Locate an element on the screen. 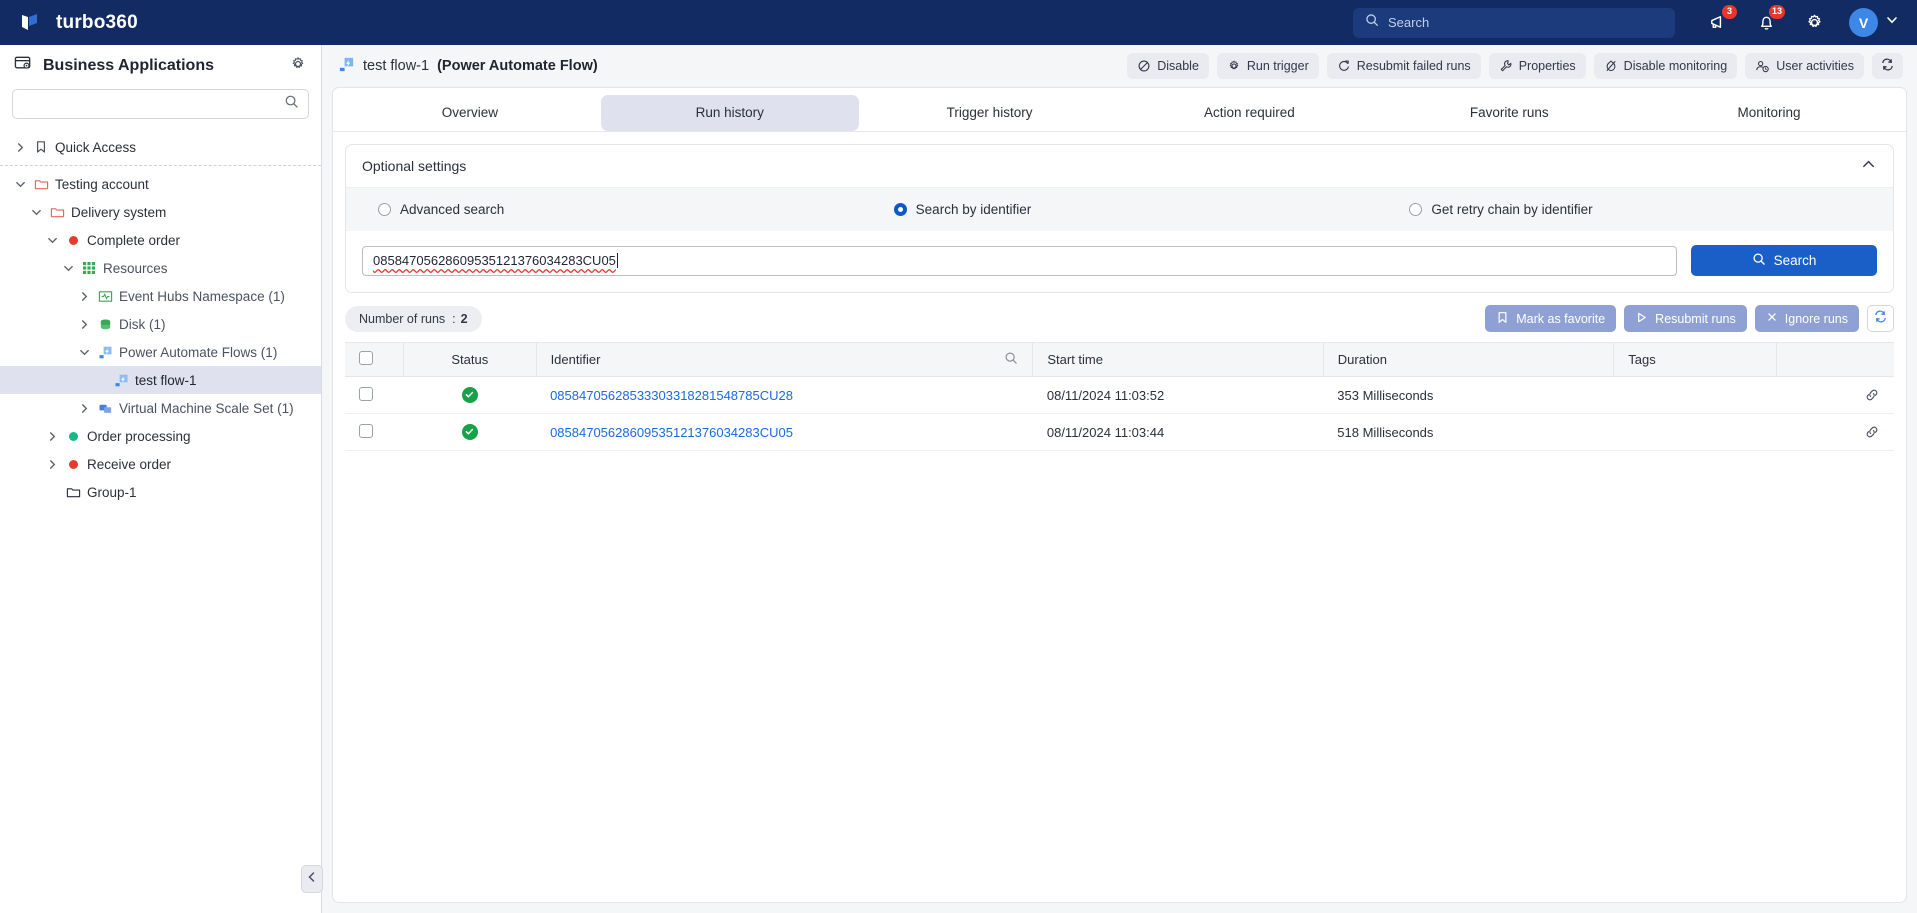 The height and width of the screenshot is (913, 1917). tab-run-history: Run history is located at coordinates (729, 113).